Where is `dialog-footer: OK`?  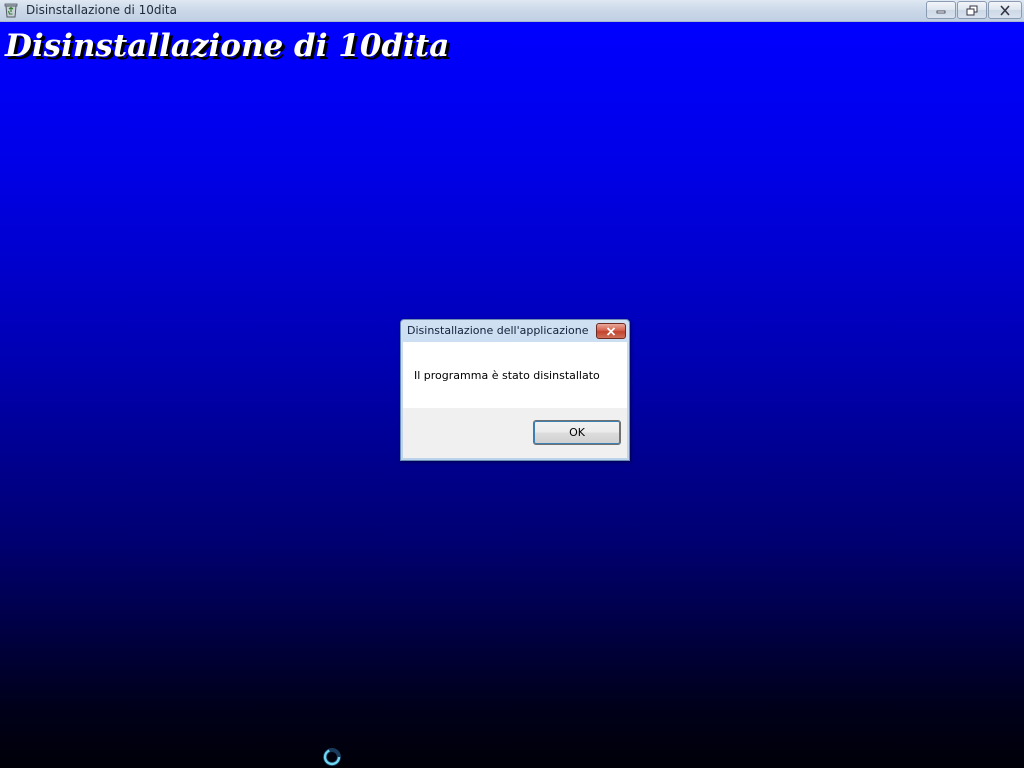 dialog-footer: OK is located at coordinates (515, 433).